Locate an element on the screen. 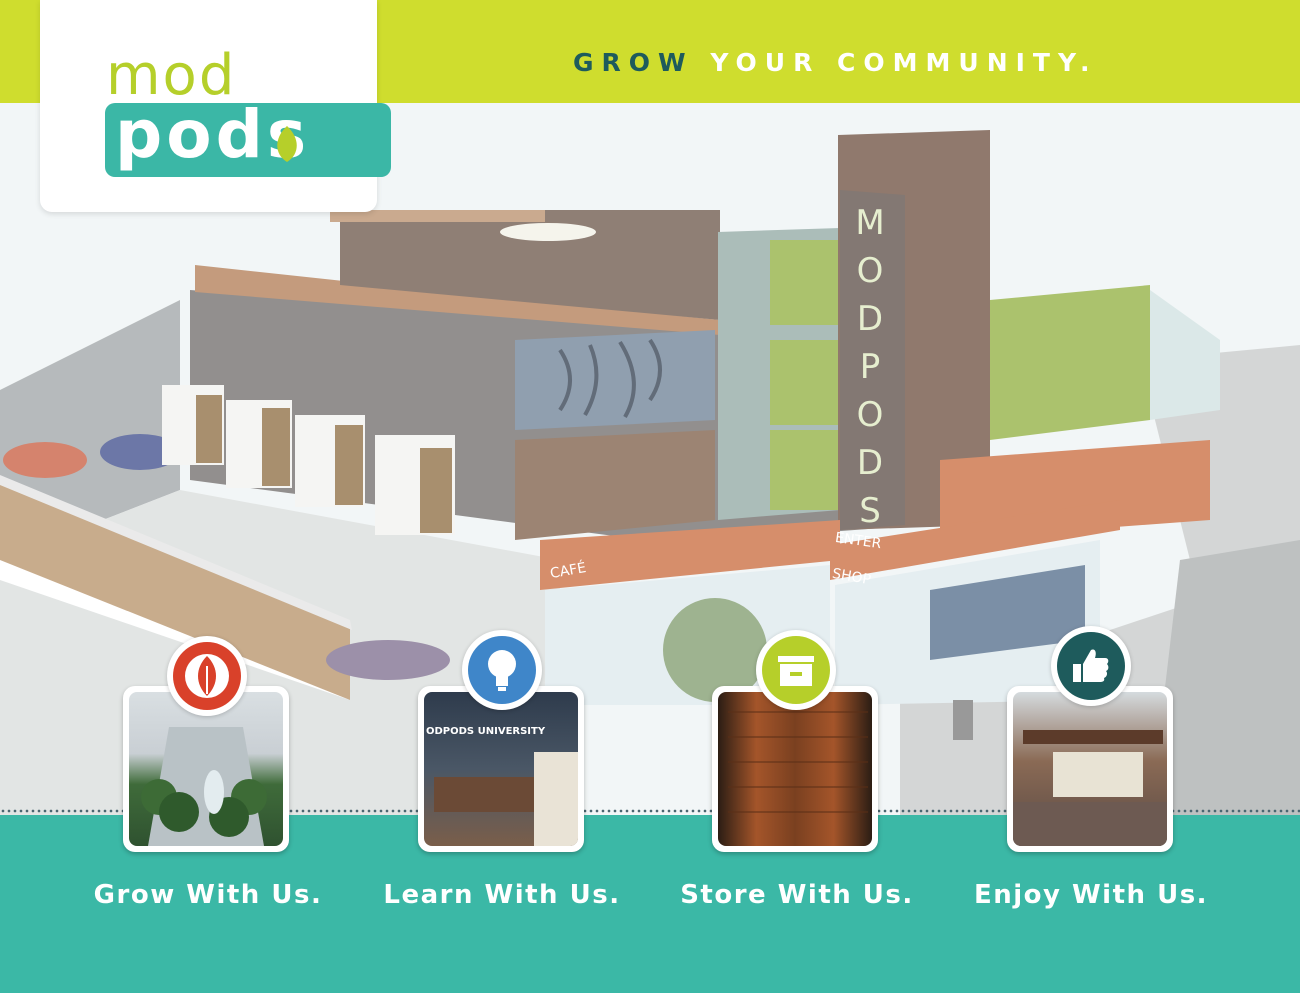  tagline-rest: YOUR COMMUNITY. is located at coordinates (904, 62).